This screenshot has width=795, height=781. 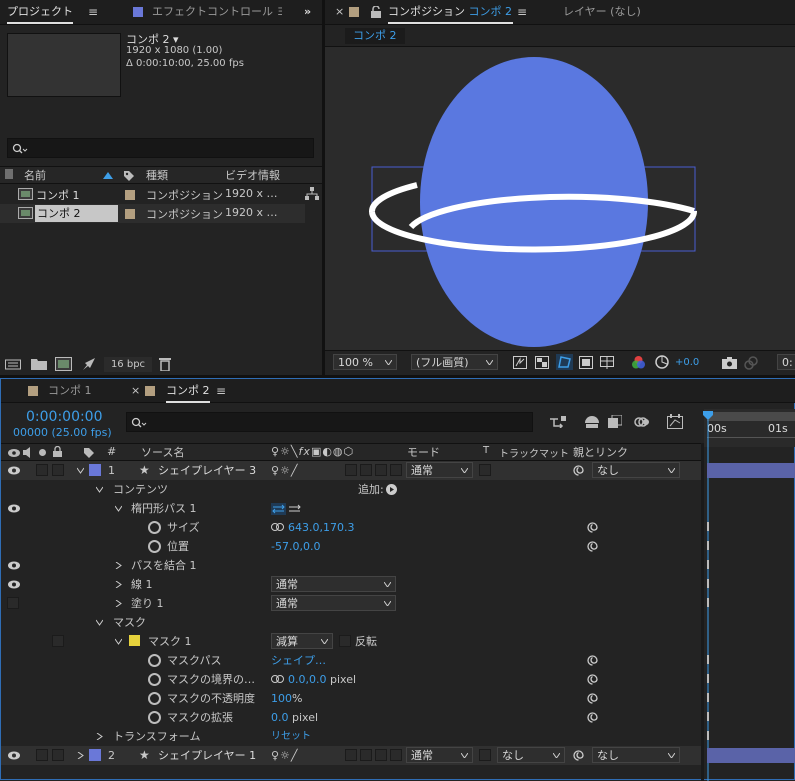 What do you see at coordinates (592, 422) in the screenshot?
I see `shy-layers-icon` at bounding box center [592, 422].